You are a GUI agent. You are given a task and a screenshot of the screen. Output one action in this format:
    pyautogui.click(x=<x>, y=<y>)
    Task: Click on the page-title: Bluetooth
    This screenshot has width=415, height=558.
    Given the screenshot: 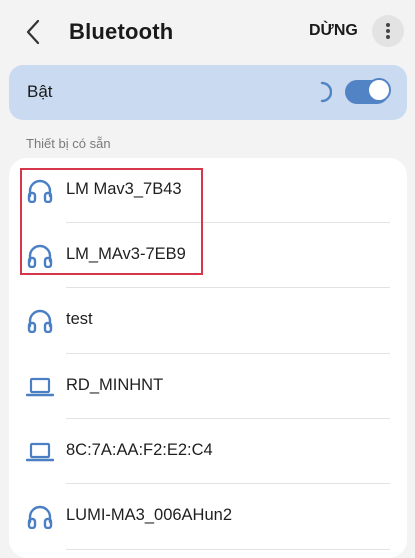 What is the action you would take?
    pyautogui.click(x=121, y=31)
    